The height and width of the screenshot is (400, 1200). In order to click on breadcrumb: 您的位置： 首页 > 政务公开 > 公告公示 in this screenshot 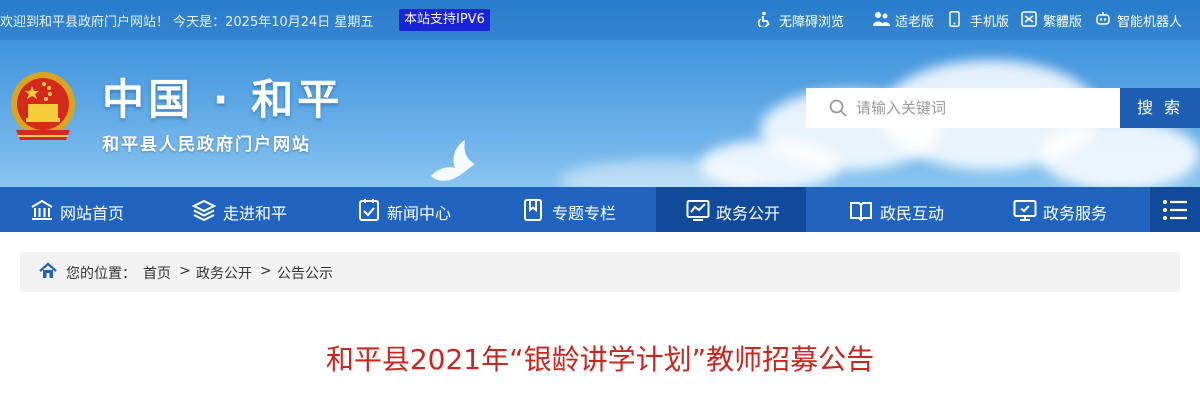, I will do `click(600, 272)`.